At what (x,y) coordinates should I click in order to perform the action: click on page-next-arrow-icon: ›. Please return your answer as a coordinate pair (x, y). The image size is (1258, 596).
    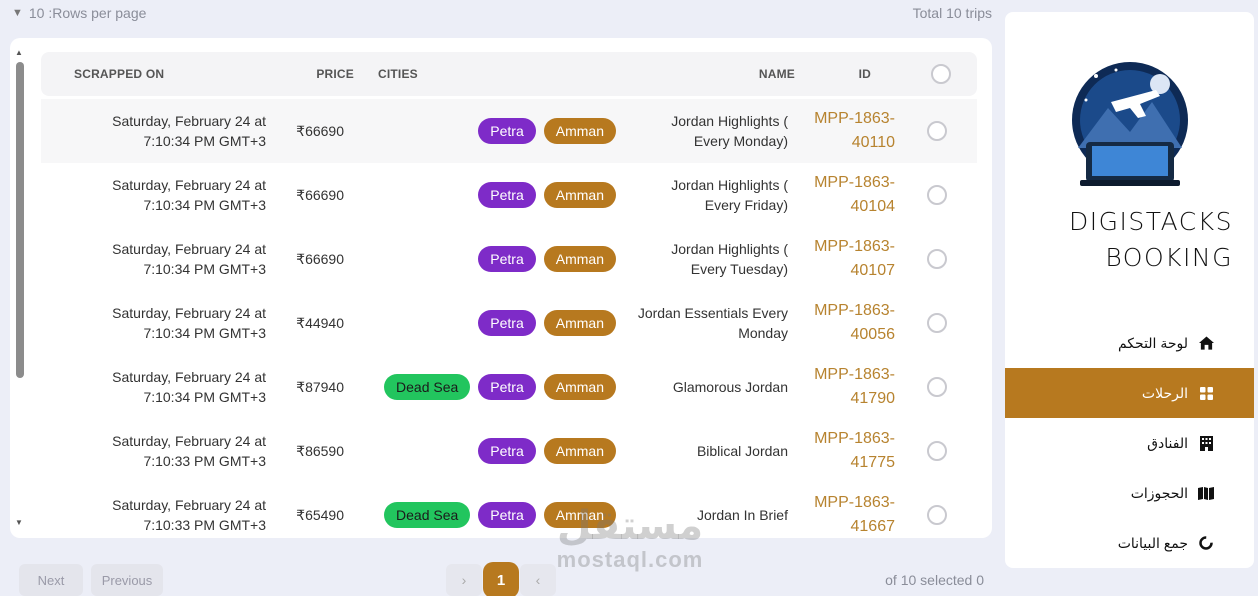
    Looking at the image, I should click on (464, 580).